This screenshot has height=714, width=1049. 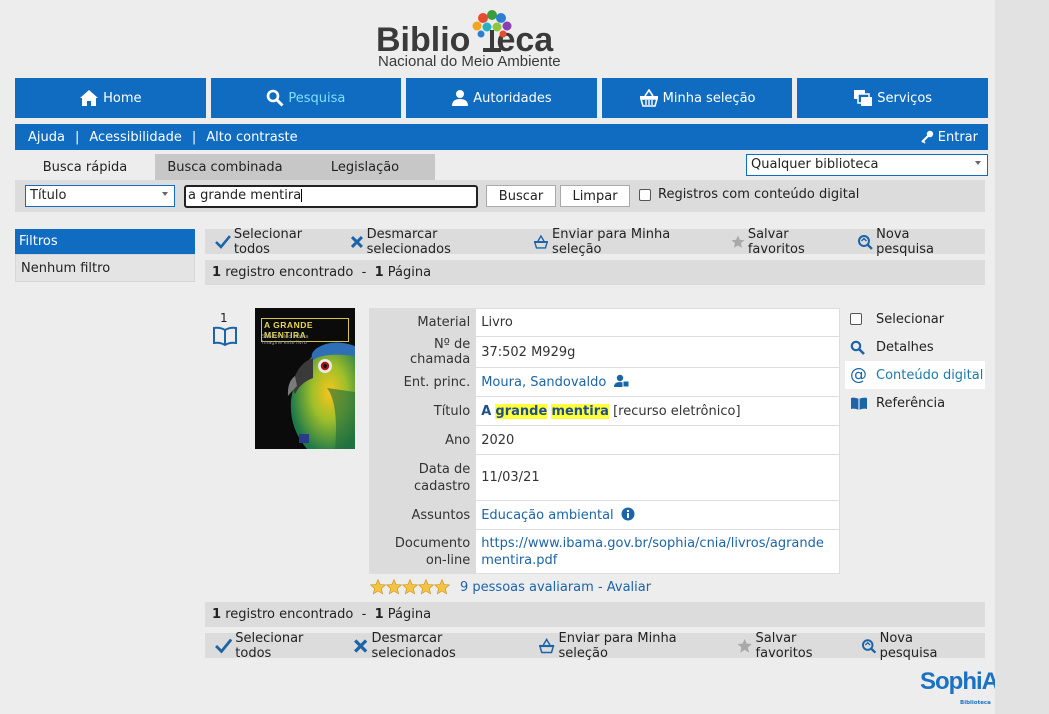 What do you see at coordinates (915, 347) in the screenshot?
I see `details-link: Detalhes` at bounding box center [915, 347].